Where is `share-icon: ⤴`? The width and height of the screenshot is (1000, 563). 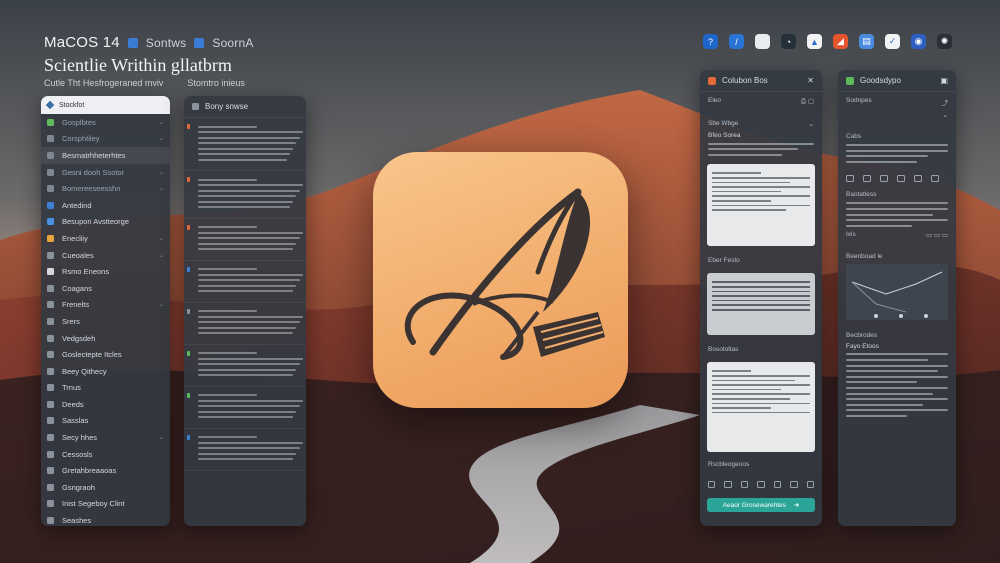 share-icon: ⤴ is located at coordinates (945, 102).